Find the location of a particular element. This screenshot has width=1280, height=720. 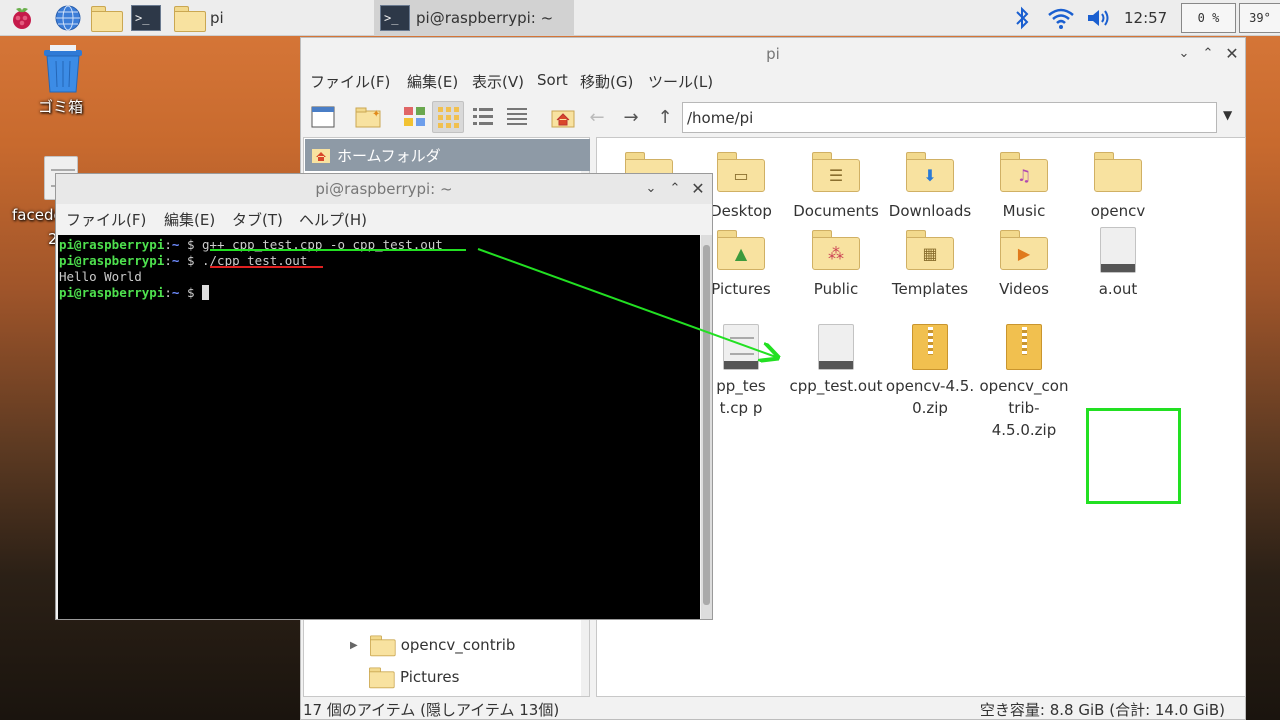

file-item-opencv-zip: opencv-4.5. 0.zip is located at coordinates (930, 370).